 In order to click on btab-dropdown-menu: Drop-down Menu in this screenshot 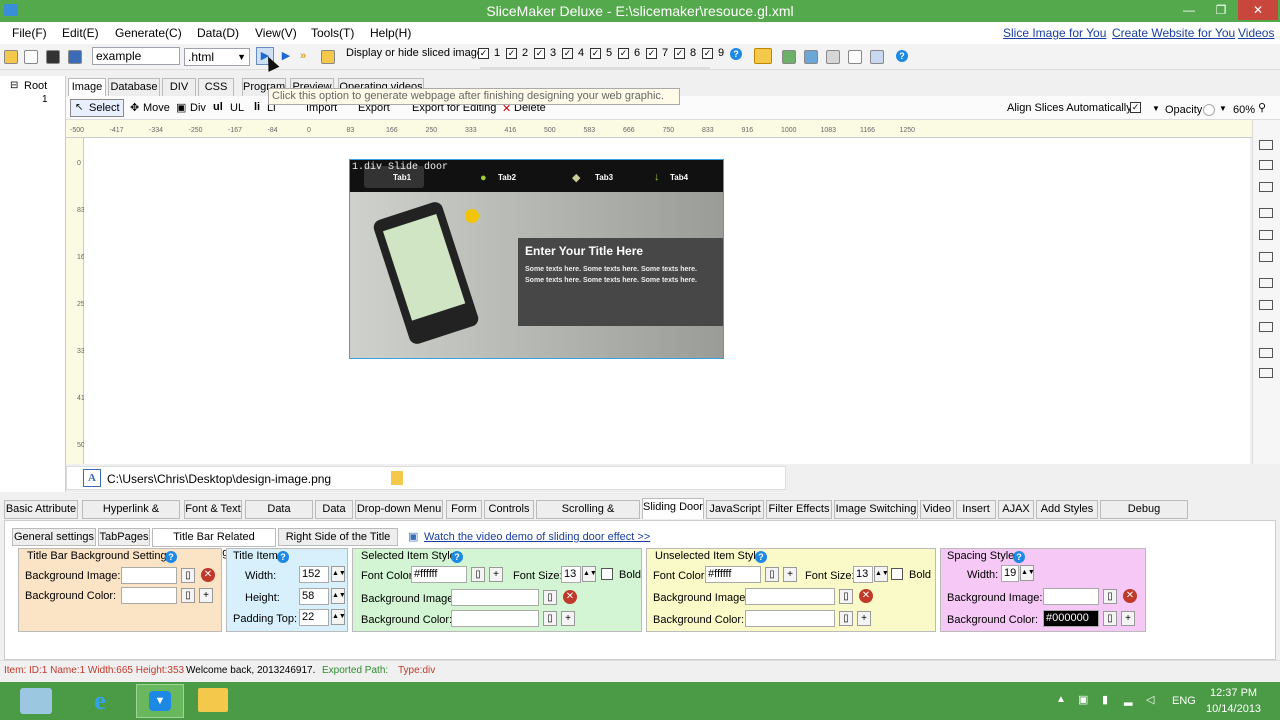, I will do `click(399, 509)`.